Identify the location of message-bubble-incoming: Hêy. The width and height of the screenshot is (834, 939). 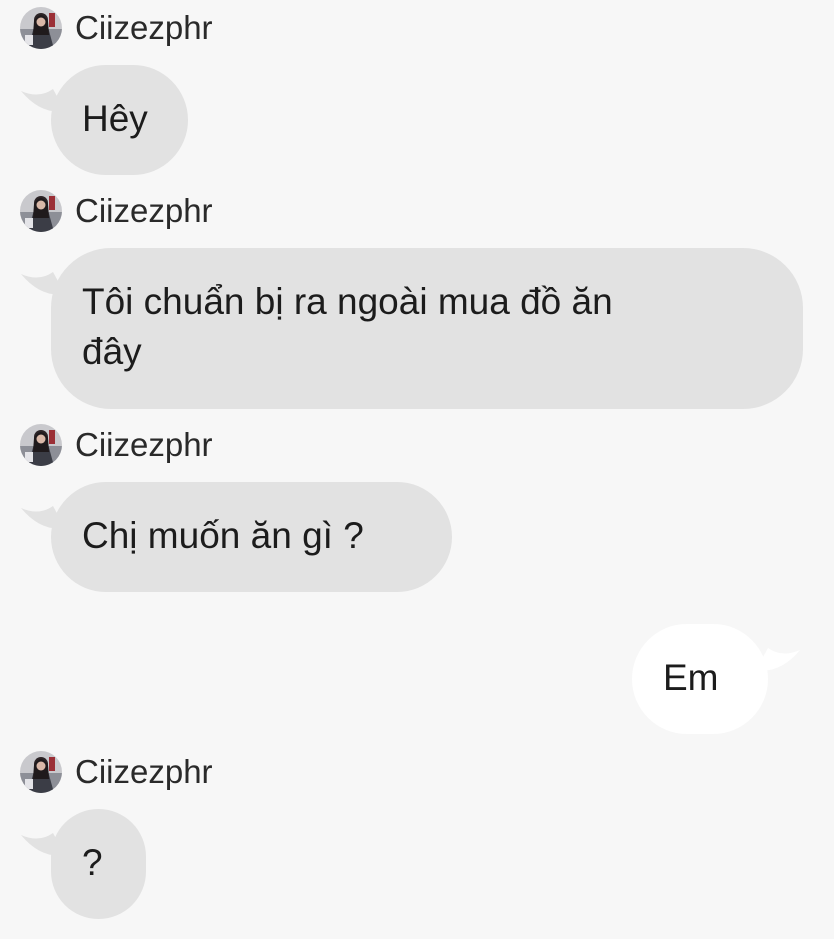
(104, 120).